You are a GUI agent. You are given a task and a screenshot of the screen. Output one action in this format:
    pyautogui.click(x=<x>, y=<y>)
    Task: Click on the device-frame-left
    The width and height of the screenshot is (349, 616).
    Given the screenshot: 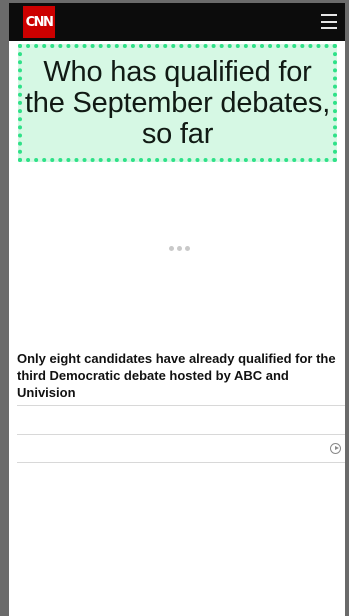 What is the action you would take?
    pyautogui.click(x=4, y=308)
    